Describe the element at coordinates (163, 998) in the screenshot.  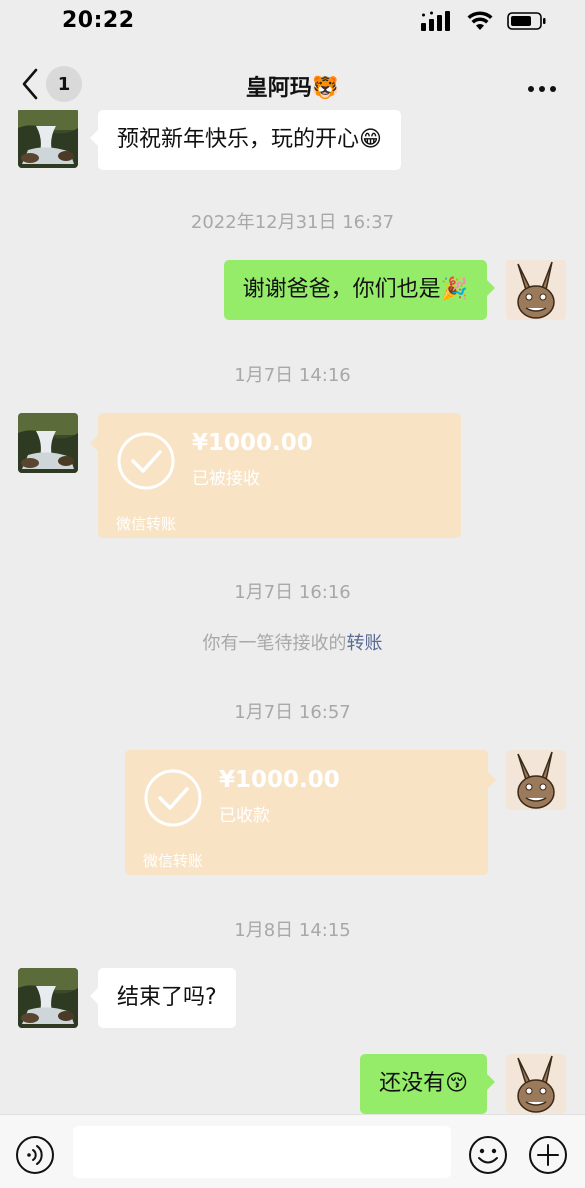
I see `received-message-bubble: 结束了吗?` at that location.